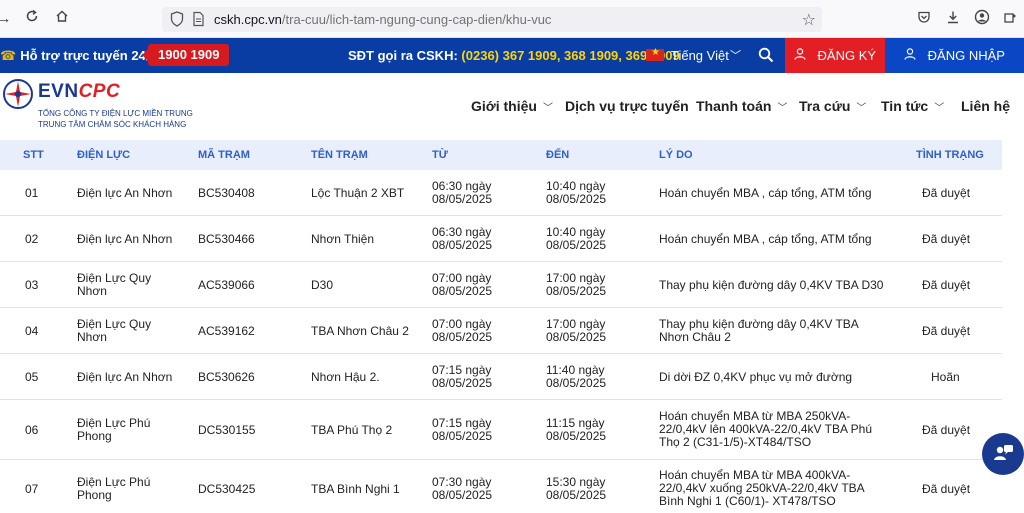 The image size is (1024, 513). I want to click on cell-ten-tram: Nhơn Thiện, so click(343, 239).